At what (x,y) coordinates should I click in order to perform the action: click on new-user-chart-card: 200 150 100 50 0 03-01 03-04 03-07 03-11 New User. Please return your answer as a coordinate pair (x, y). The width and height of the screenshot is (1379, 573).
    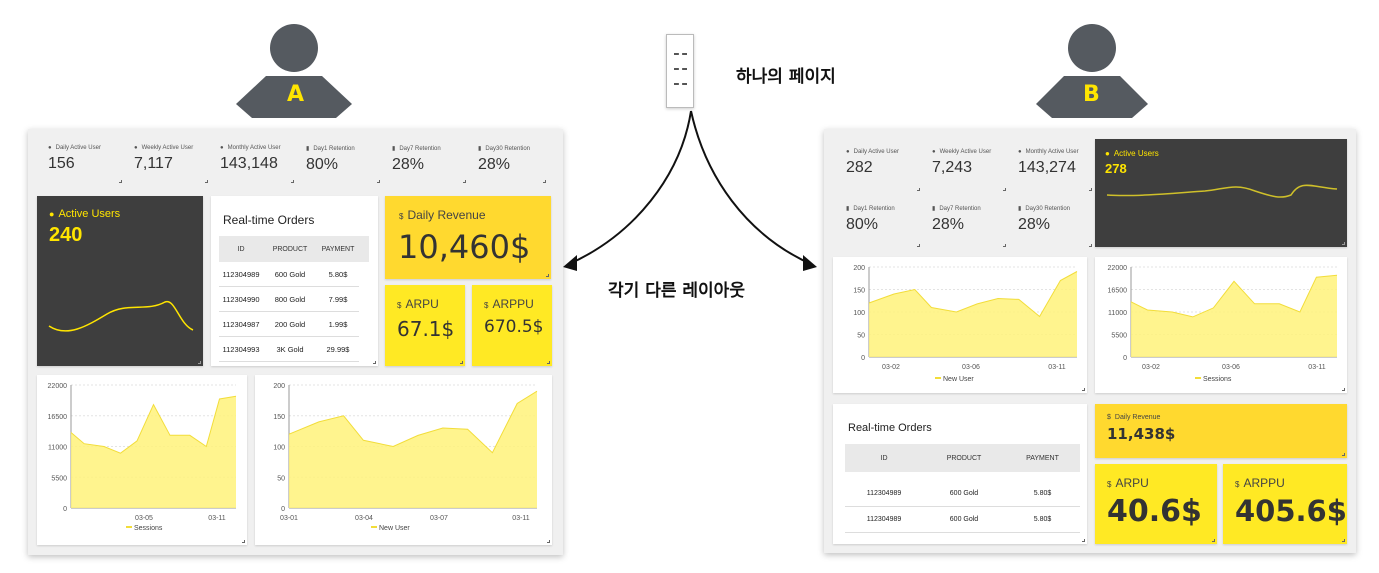
    Looking at the image, I should click on (403, 460).